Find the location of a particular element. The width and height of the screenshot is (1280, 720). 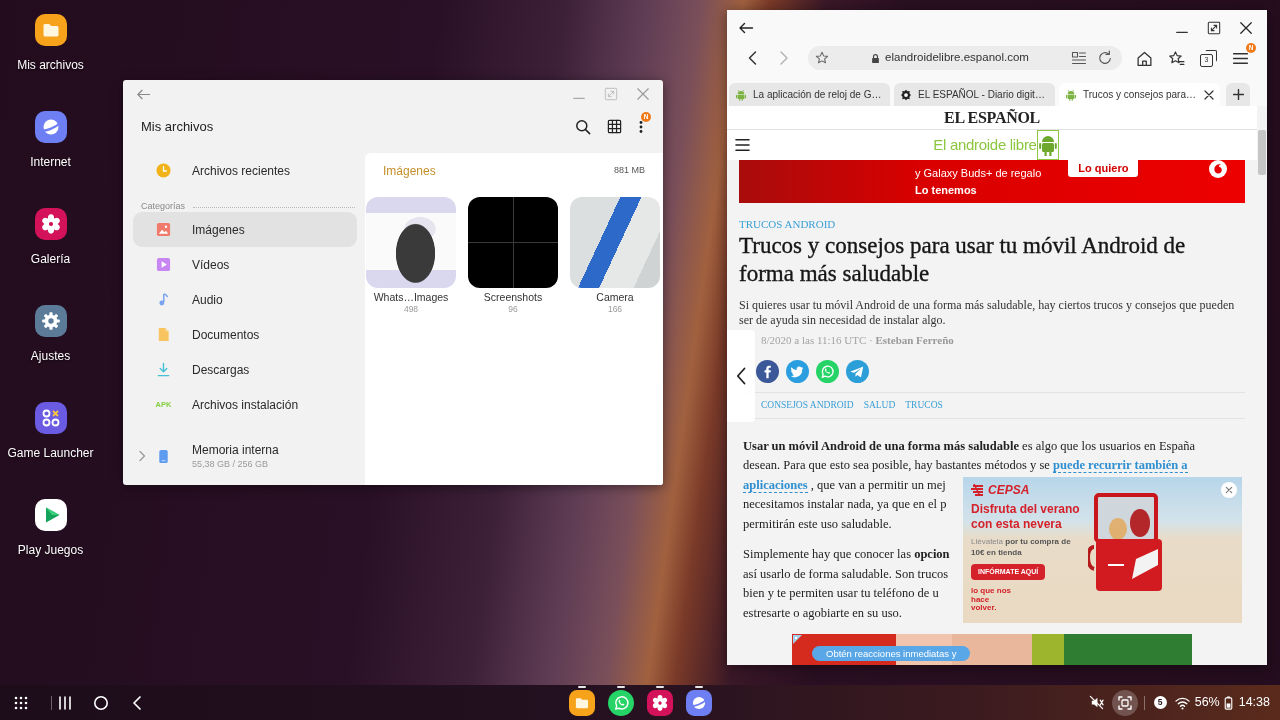

info-triangle-icon is located at coordinates (797, 639).